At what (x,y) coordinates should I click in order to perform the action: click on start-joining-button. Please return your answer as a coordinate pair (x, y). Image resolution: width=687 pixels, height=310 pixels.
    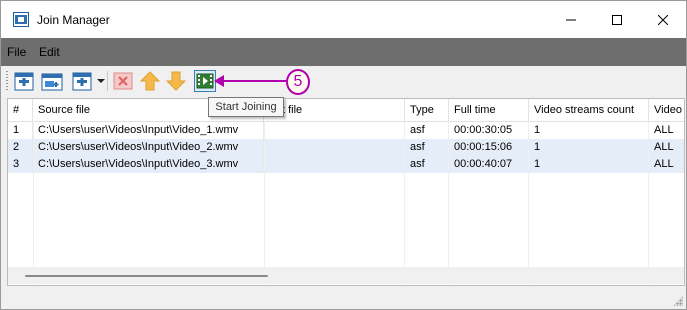
    Looking at the image, I should click on (205, 81).